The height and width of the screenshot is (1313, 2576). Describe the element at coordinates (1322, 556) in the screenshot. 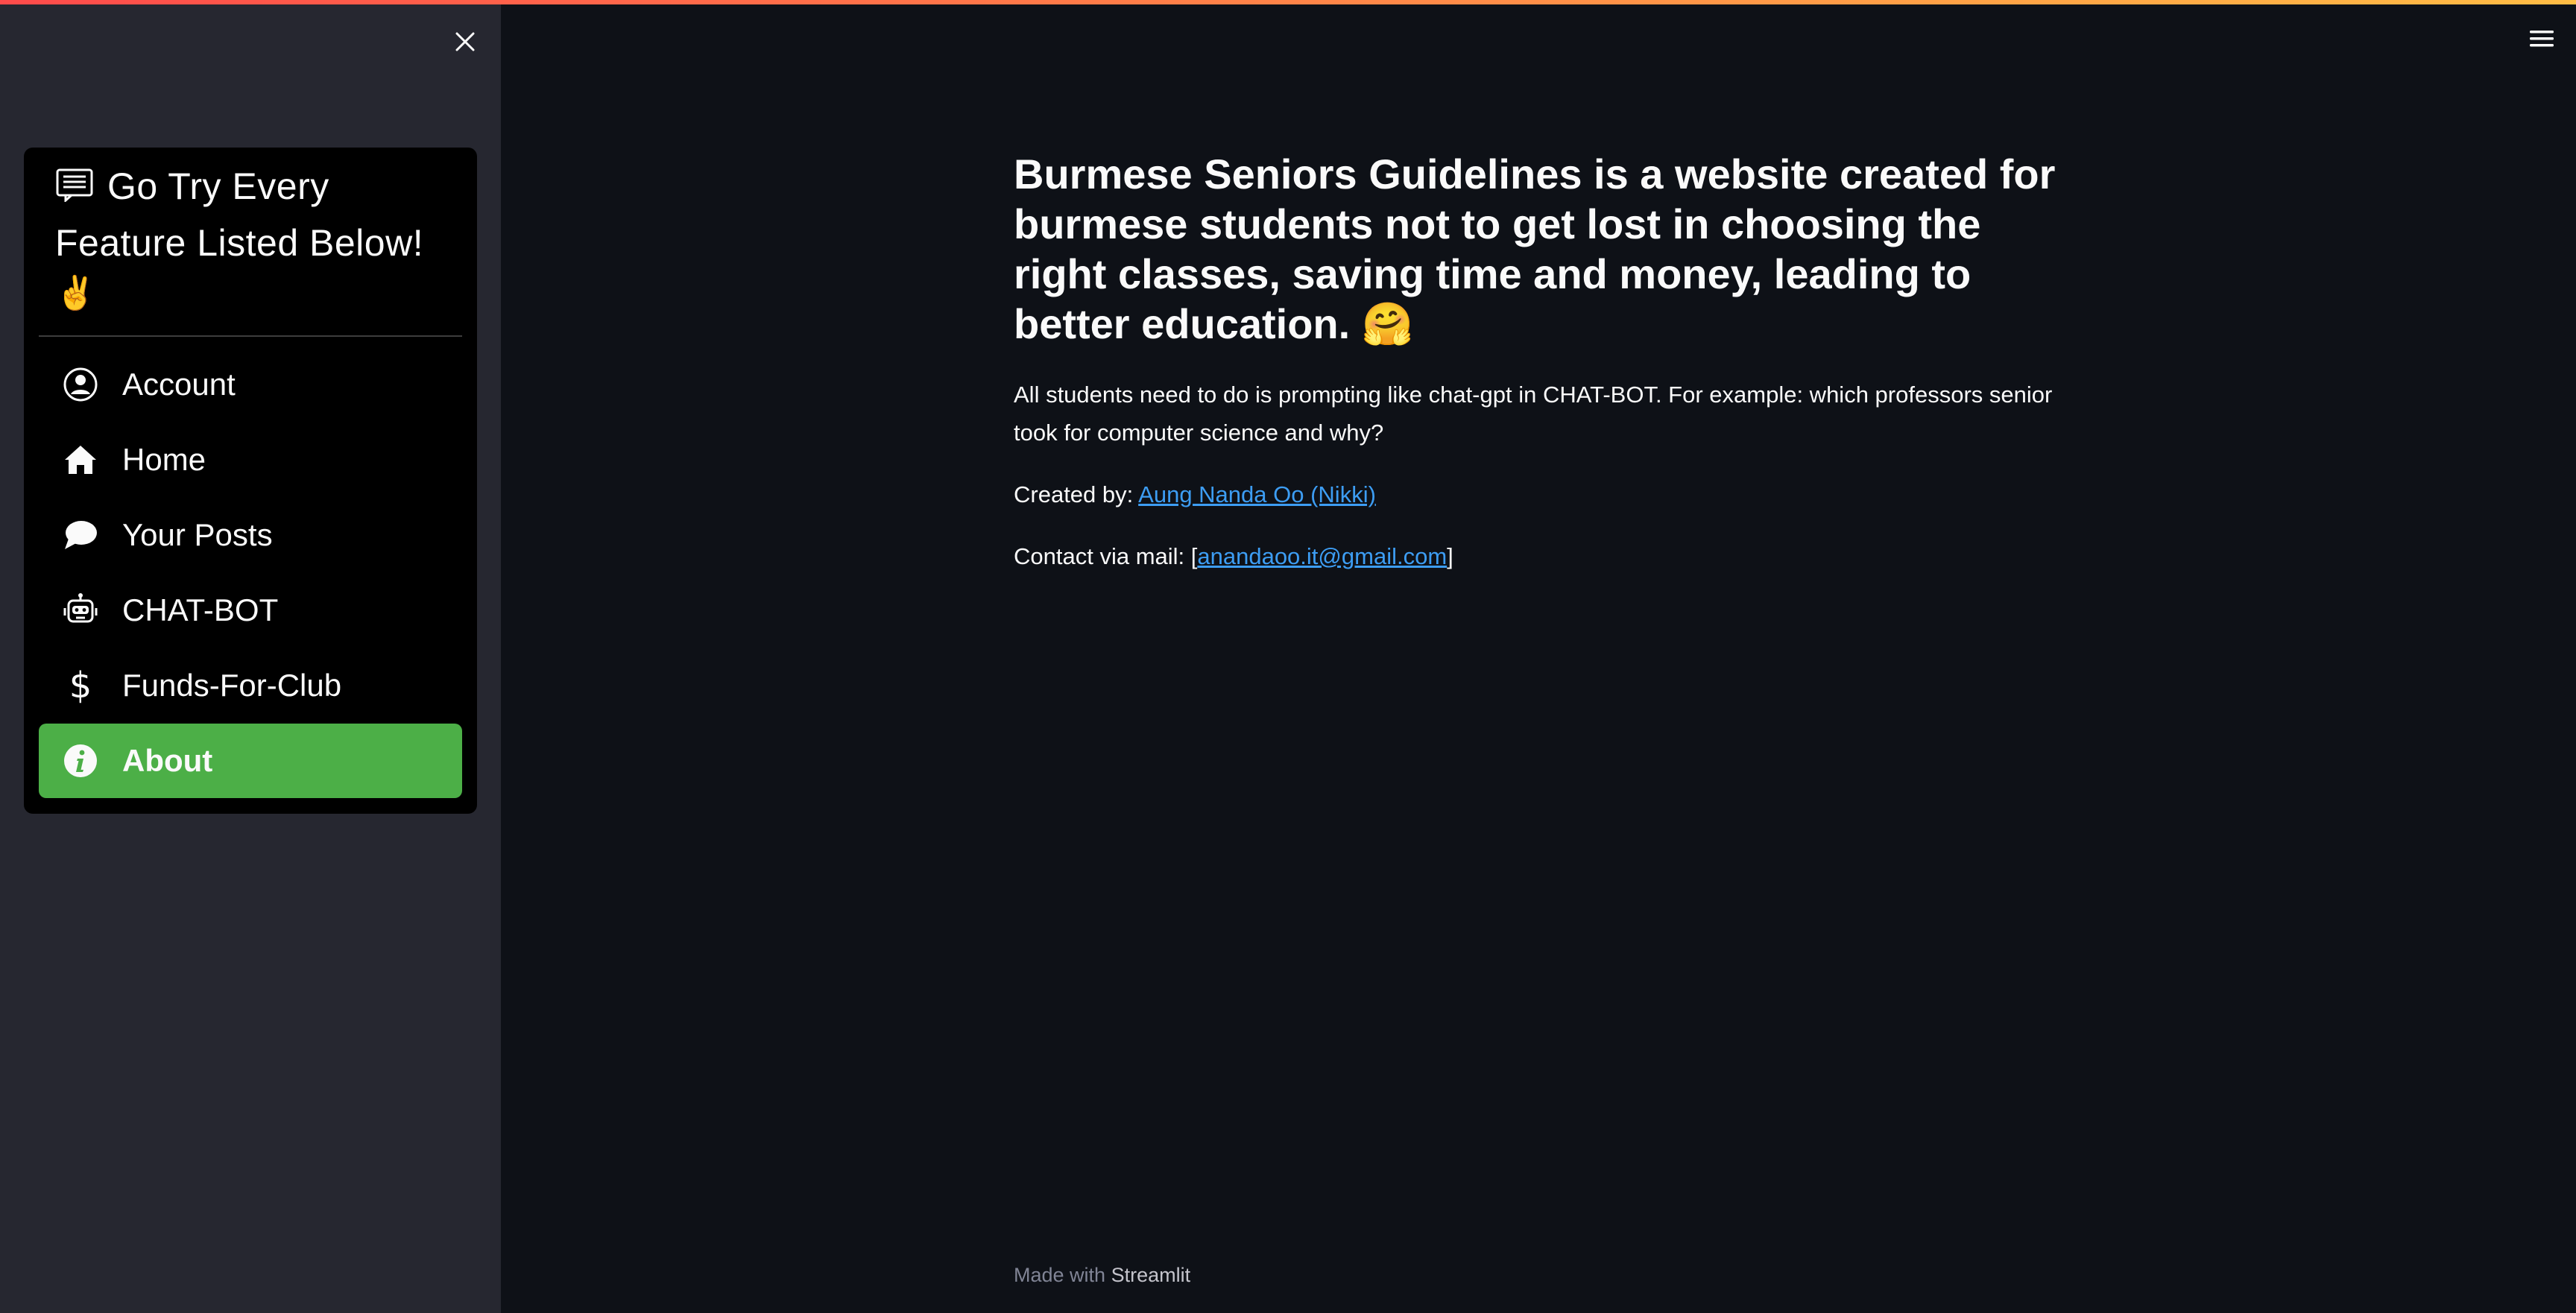

I see `email-link: anandaoo.it@gmail.com` at that location.